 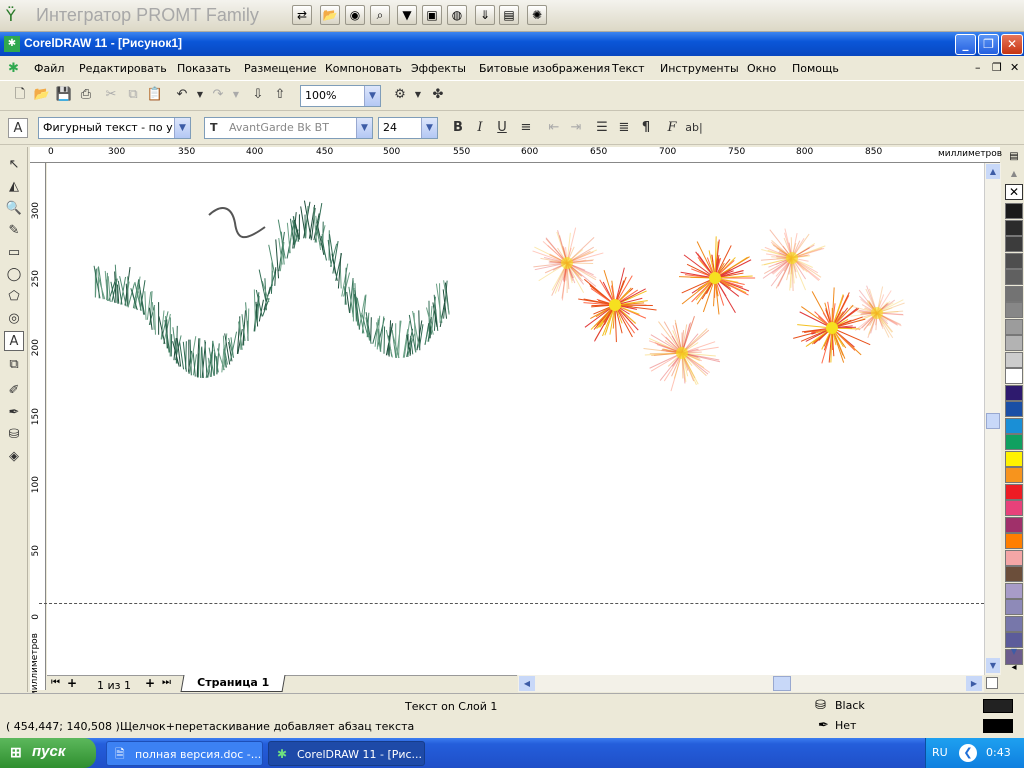 I want to click on open-icon: 📂, so click(x=42, y=95).